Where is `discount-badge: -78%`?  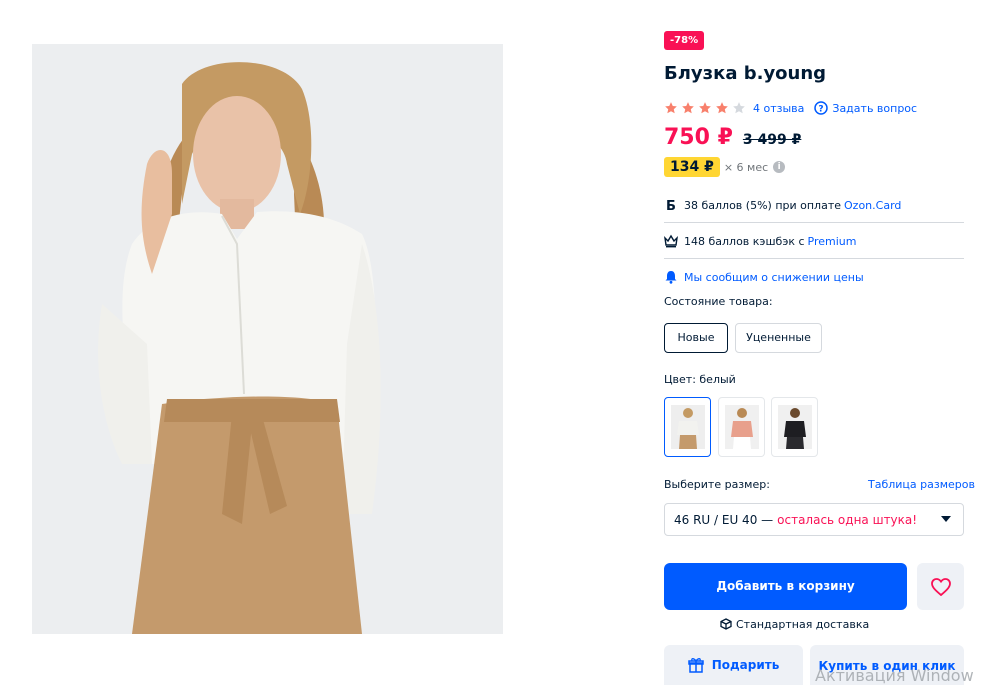
discount-badge: -78% is located at coordinates (684, 40).